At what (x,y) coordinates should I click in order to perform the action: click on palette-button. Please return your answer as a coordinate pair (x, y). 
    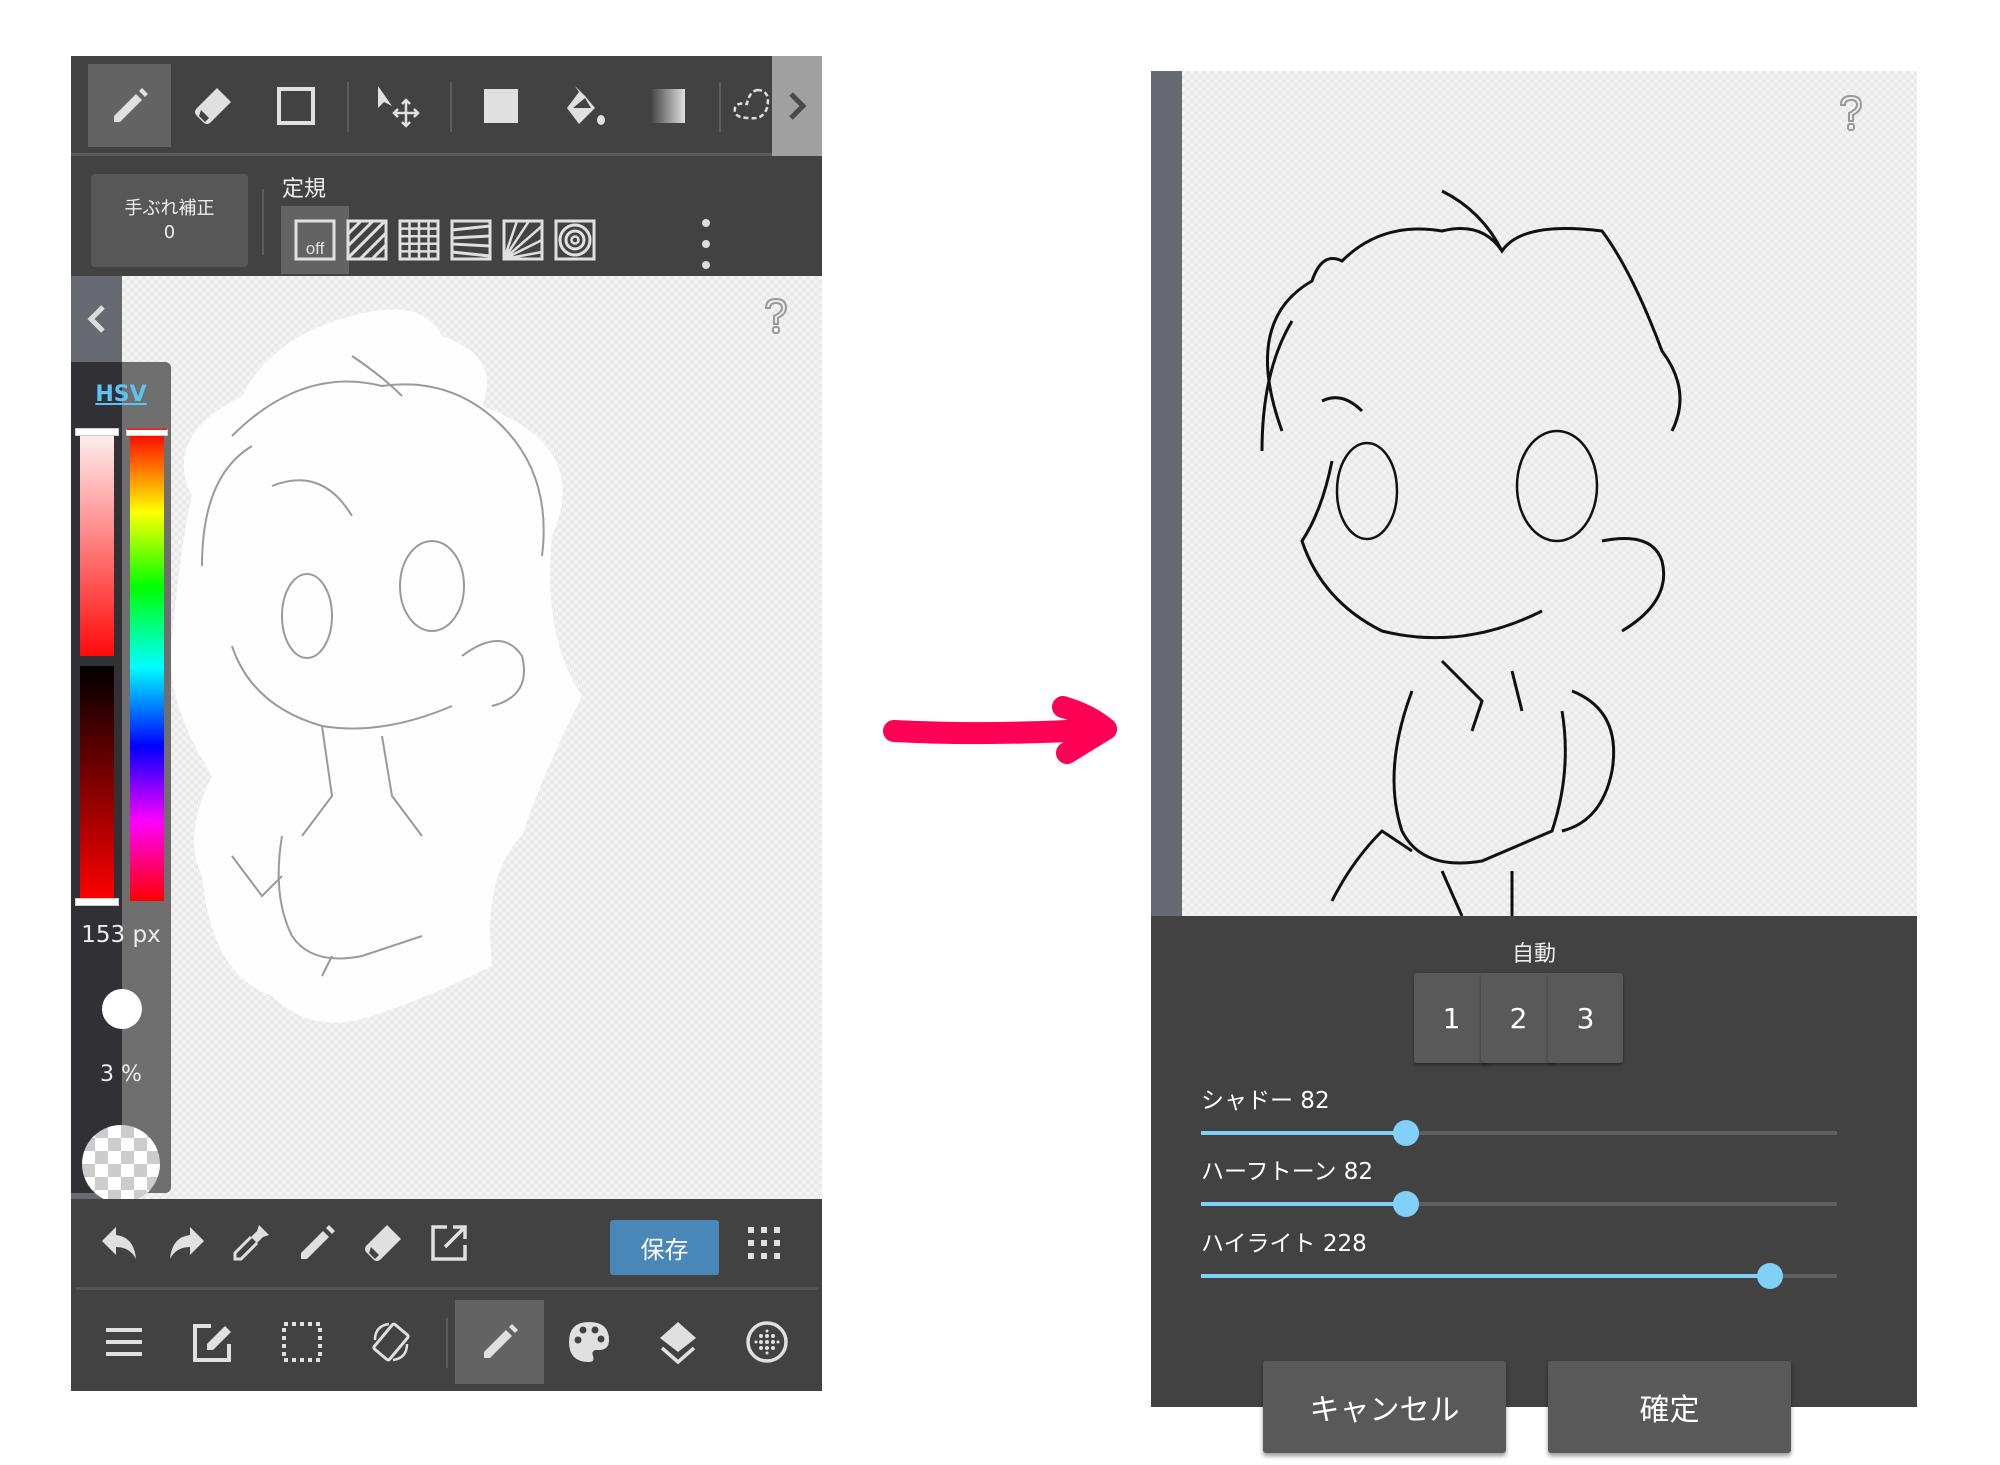
    Looking at the image, I should click on (588, 1342).